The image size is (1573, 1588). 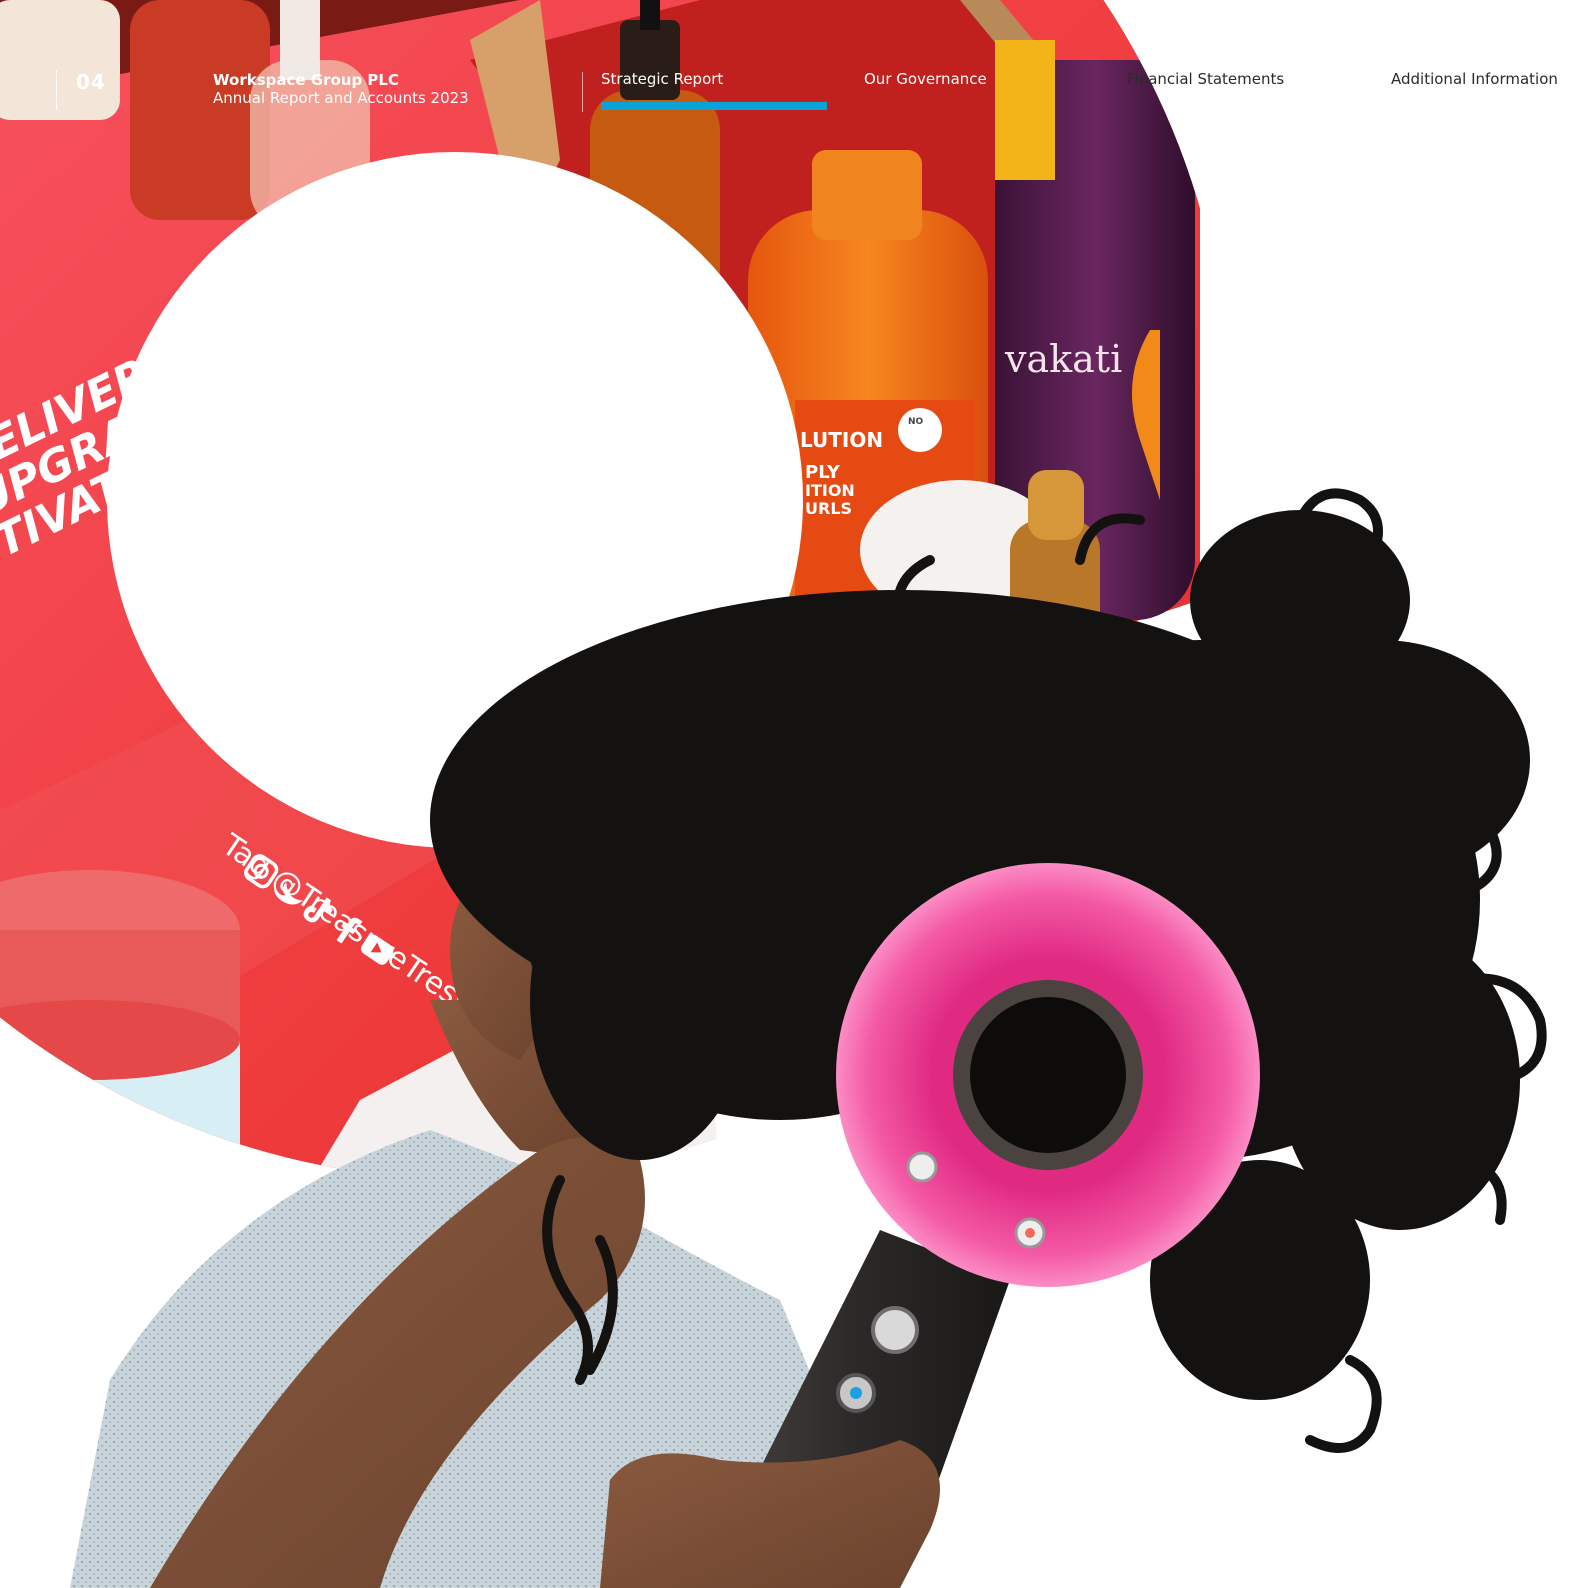 I want to click on active-tab-indicator, so click(x=714, y=106).